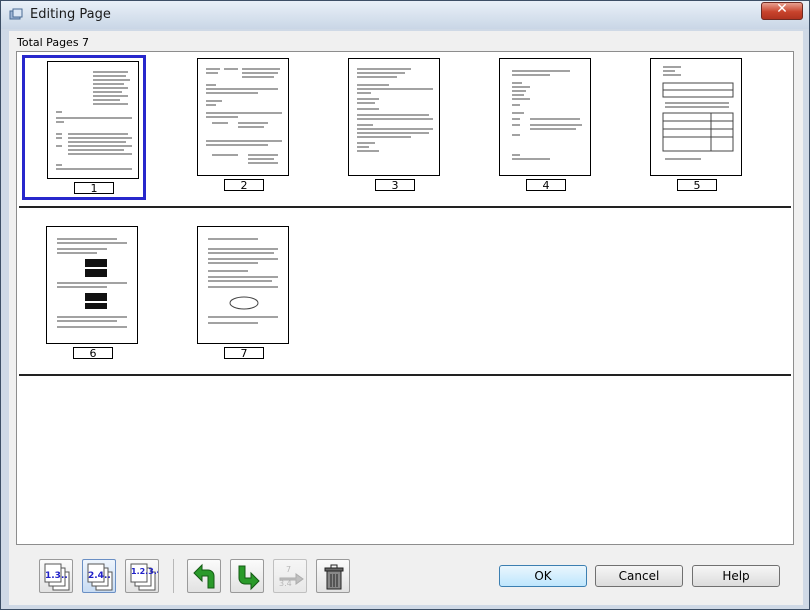 This screenshot has width=810, height=610. I want to click on page-thumbnail-1: 1, so click(84, 127).